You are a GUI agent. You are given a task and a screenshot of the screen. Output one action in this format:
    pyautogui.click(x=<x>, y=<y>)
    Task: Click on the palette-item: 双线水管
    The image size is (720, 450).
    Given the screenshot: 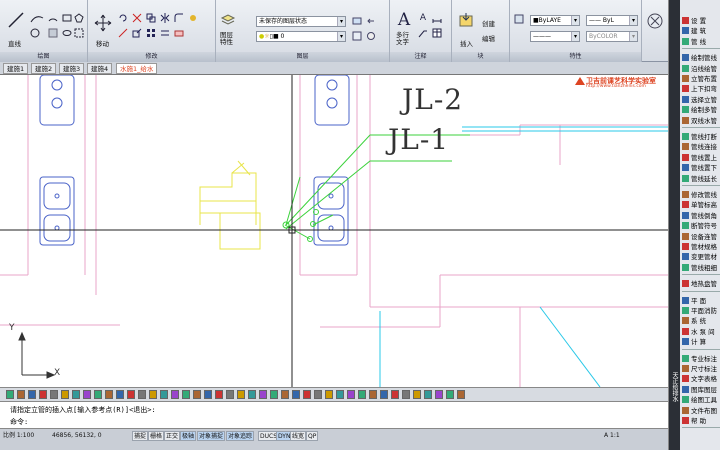 What is the action you would take?
    pyautogui.click(x=700, y=121)
    